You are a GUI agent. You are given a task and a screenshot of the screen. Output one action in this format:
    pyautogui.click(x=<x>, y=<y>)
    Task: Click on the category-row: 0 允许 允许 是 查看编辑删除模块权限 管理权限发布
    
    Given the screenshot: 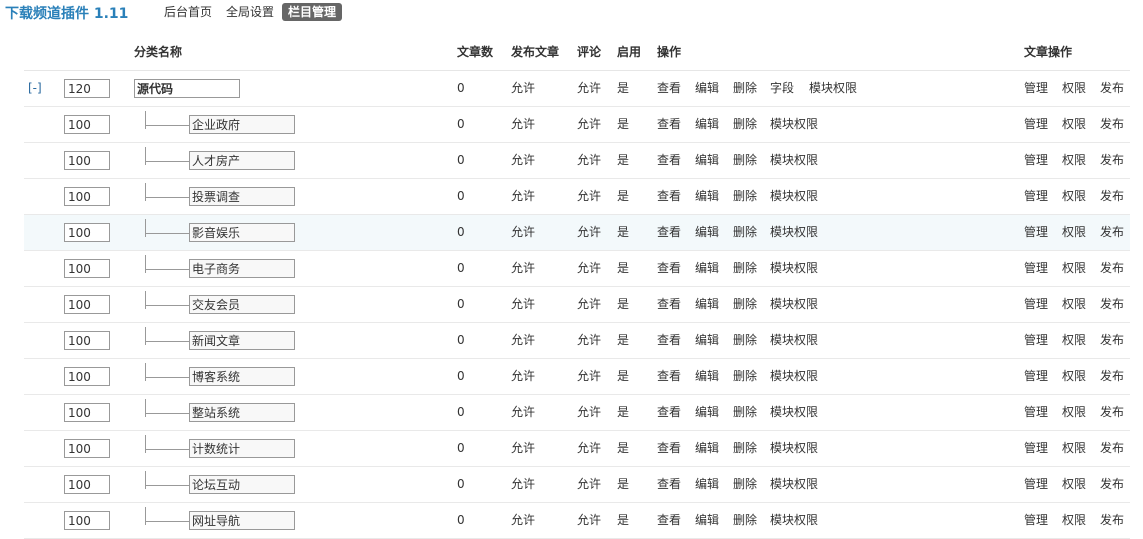 What is the action you would take?
    pyautogui.click(x=577, y=125)
    